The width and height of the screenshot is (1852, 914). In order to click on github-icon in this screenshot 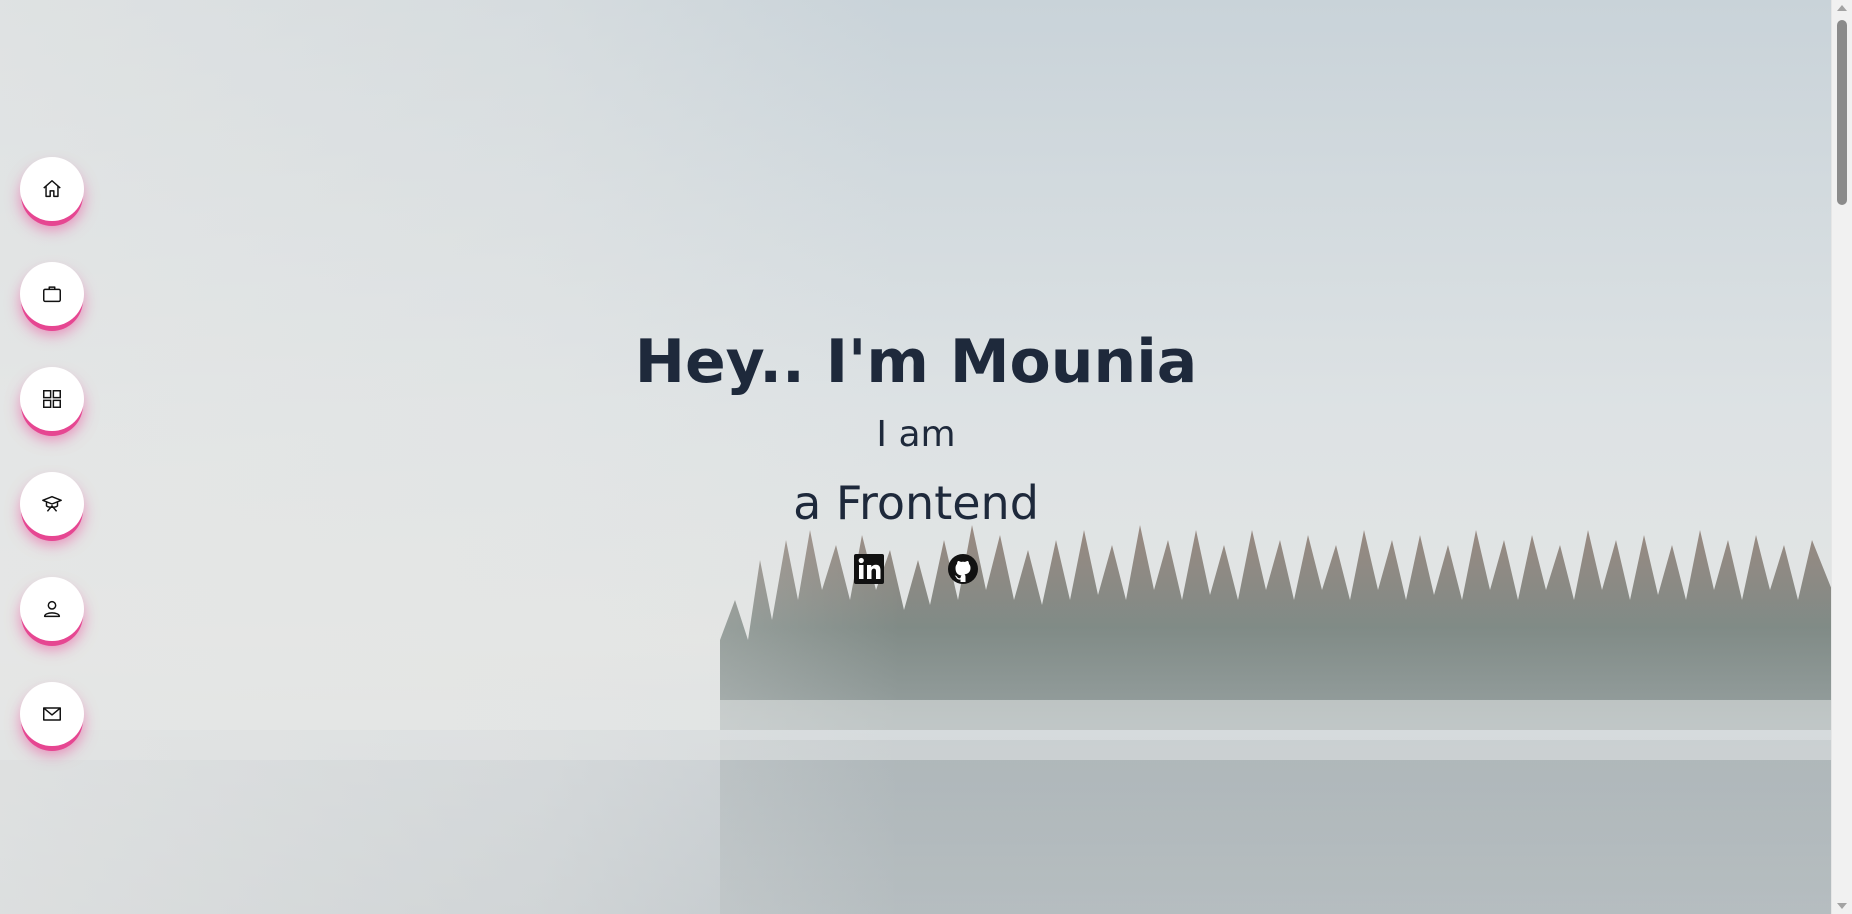, I will do `click(963, 569)`.